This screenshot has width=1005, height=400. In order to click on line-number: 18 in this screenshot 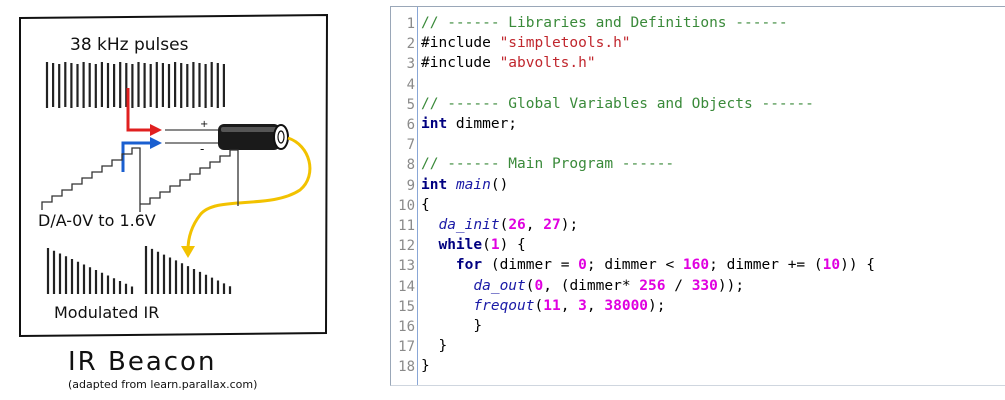, I will do `click(406, 367)`.